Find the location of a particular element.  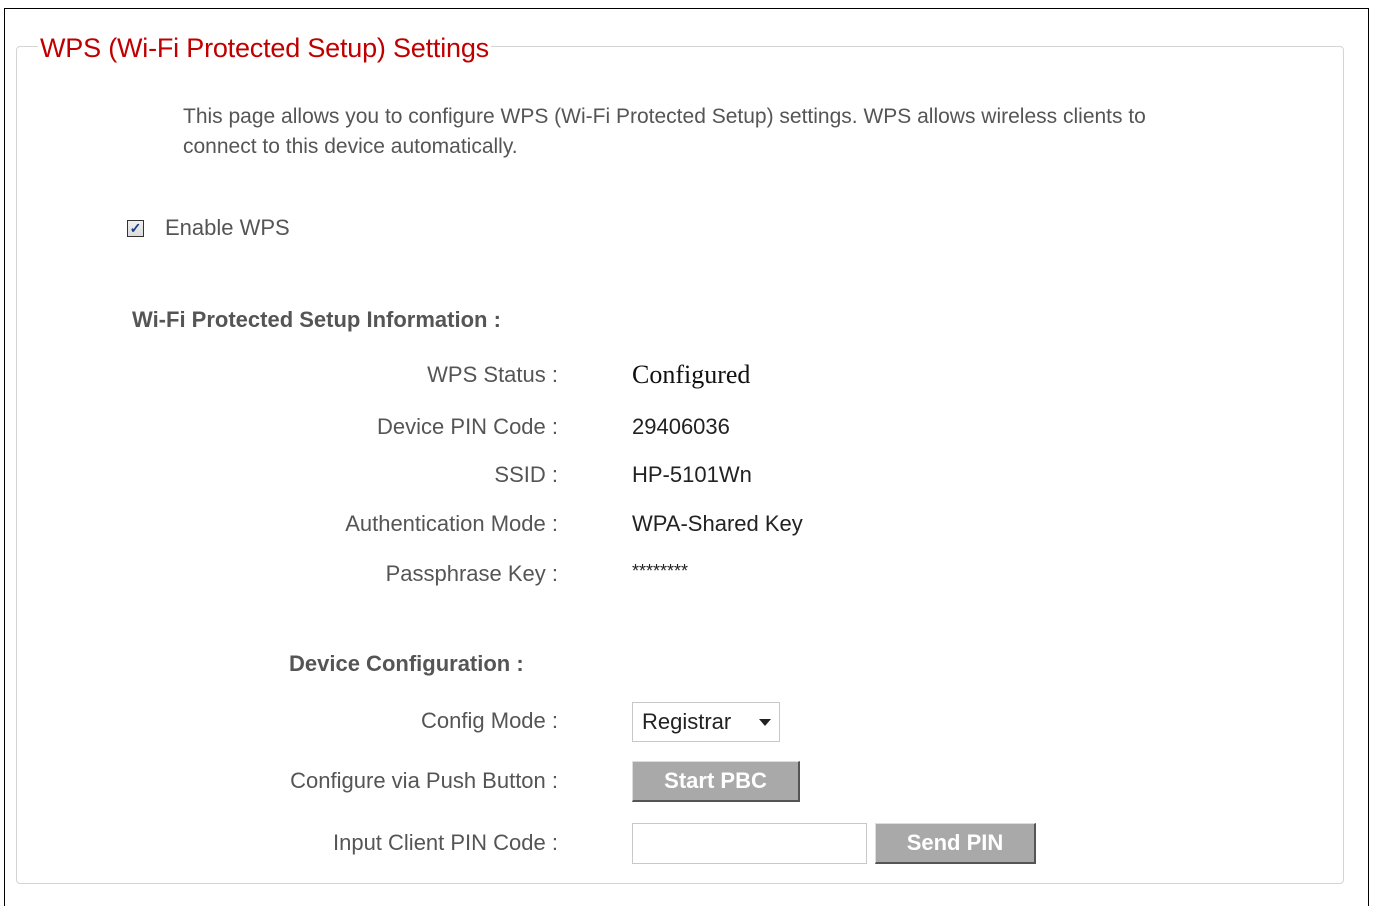

enable-wps-row: ✓ Enable WPS is located at coordinates (208, 228).